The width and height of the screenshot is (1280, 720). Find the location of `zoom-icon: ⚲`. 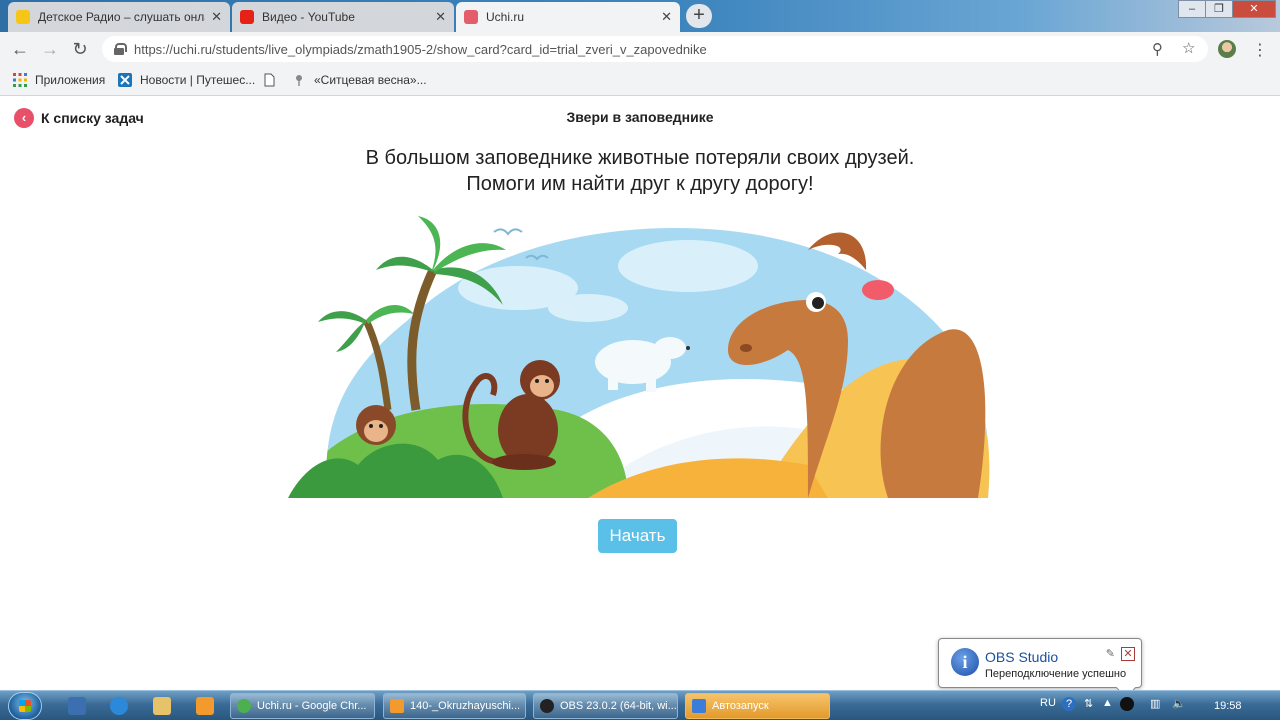

zoom-icon: ⚲ is located at coordinates (1157, 49).